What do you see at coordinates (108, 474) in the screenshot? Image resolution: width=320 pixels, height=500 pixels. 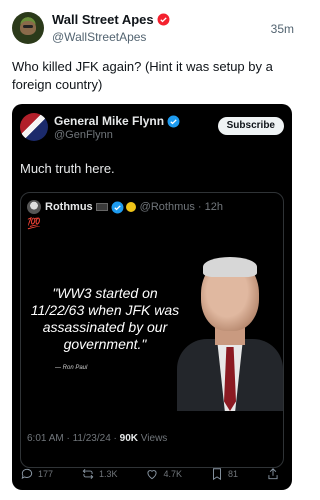 I see `repost-count: 1.3K` at bounding box center [108, 474].